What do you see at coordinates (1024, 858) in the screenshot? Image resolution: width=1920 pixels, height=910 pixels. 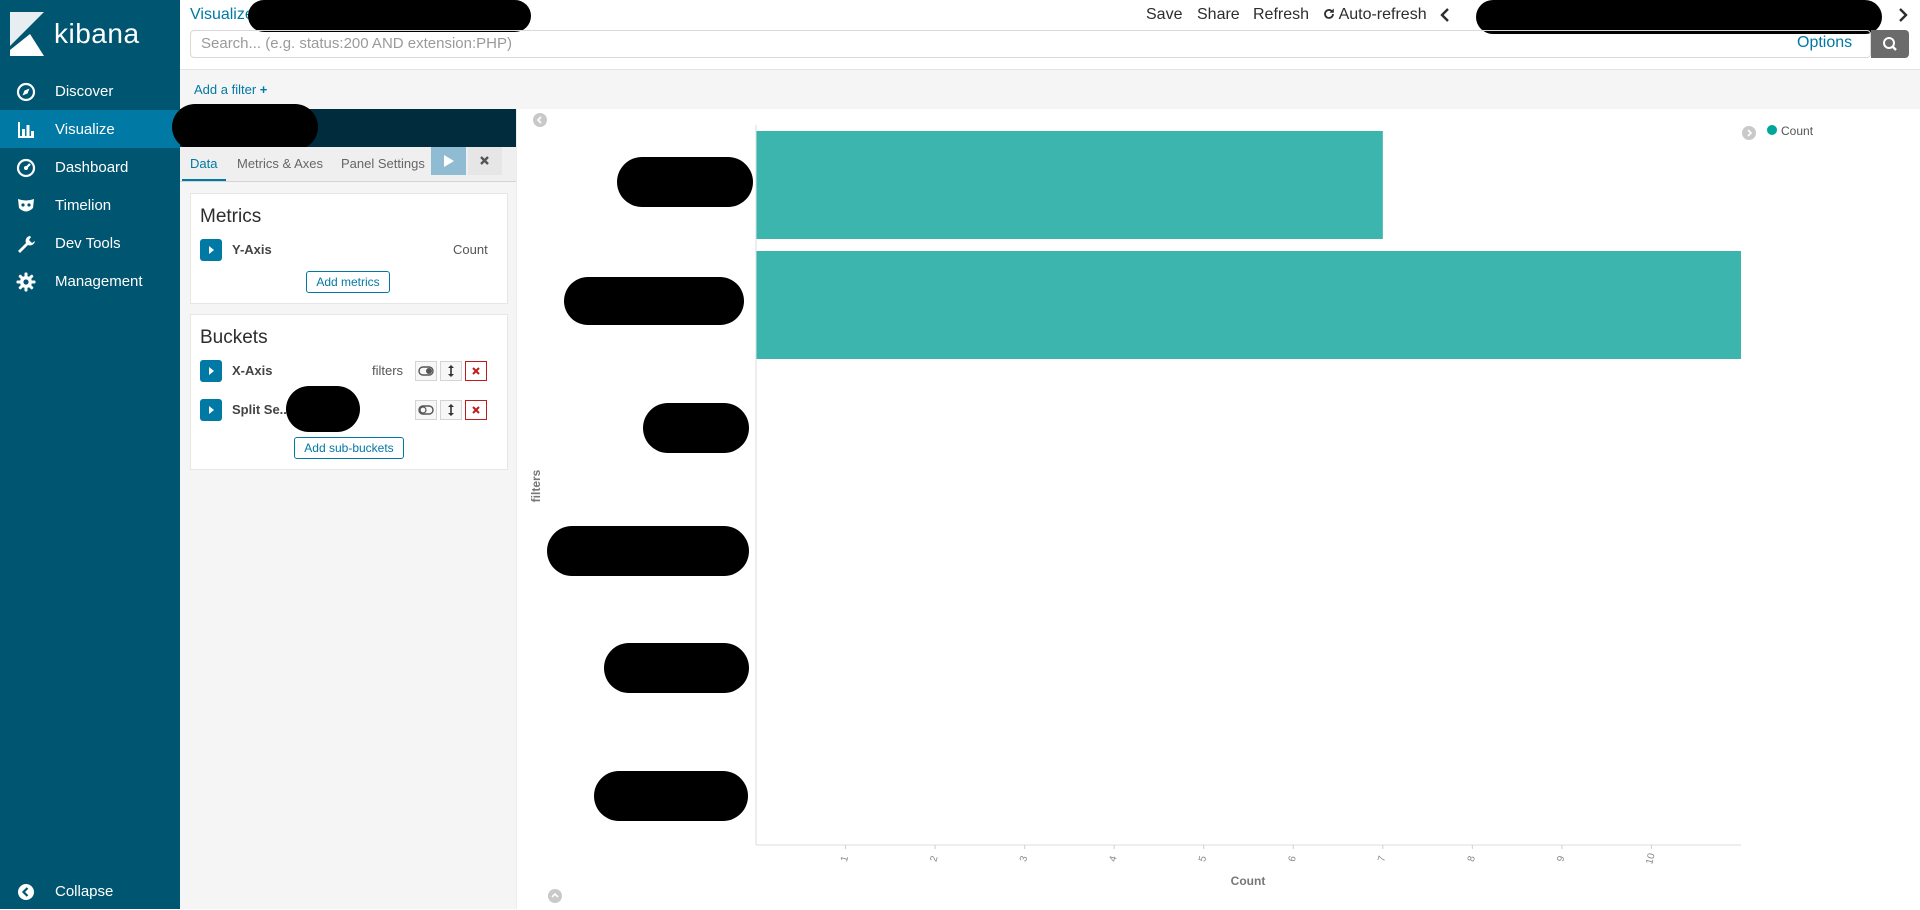 I see `x-tick-label: 3` at bounding box center [1024, 858].